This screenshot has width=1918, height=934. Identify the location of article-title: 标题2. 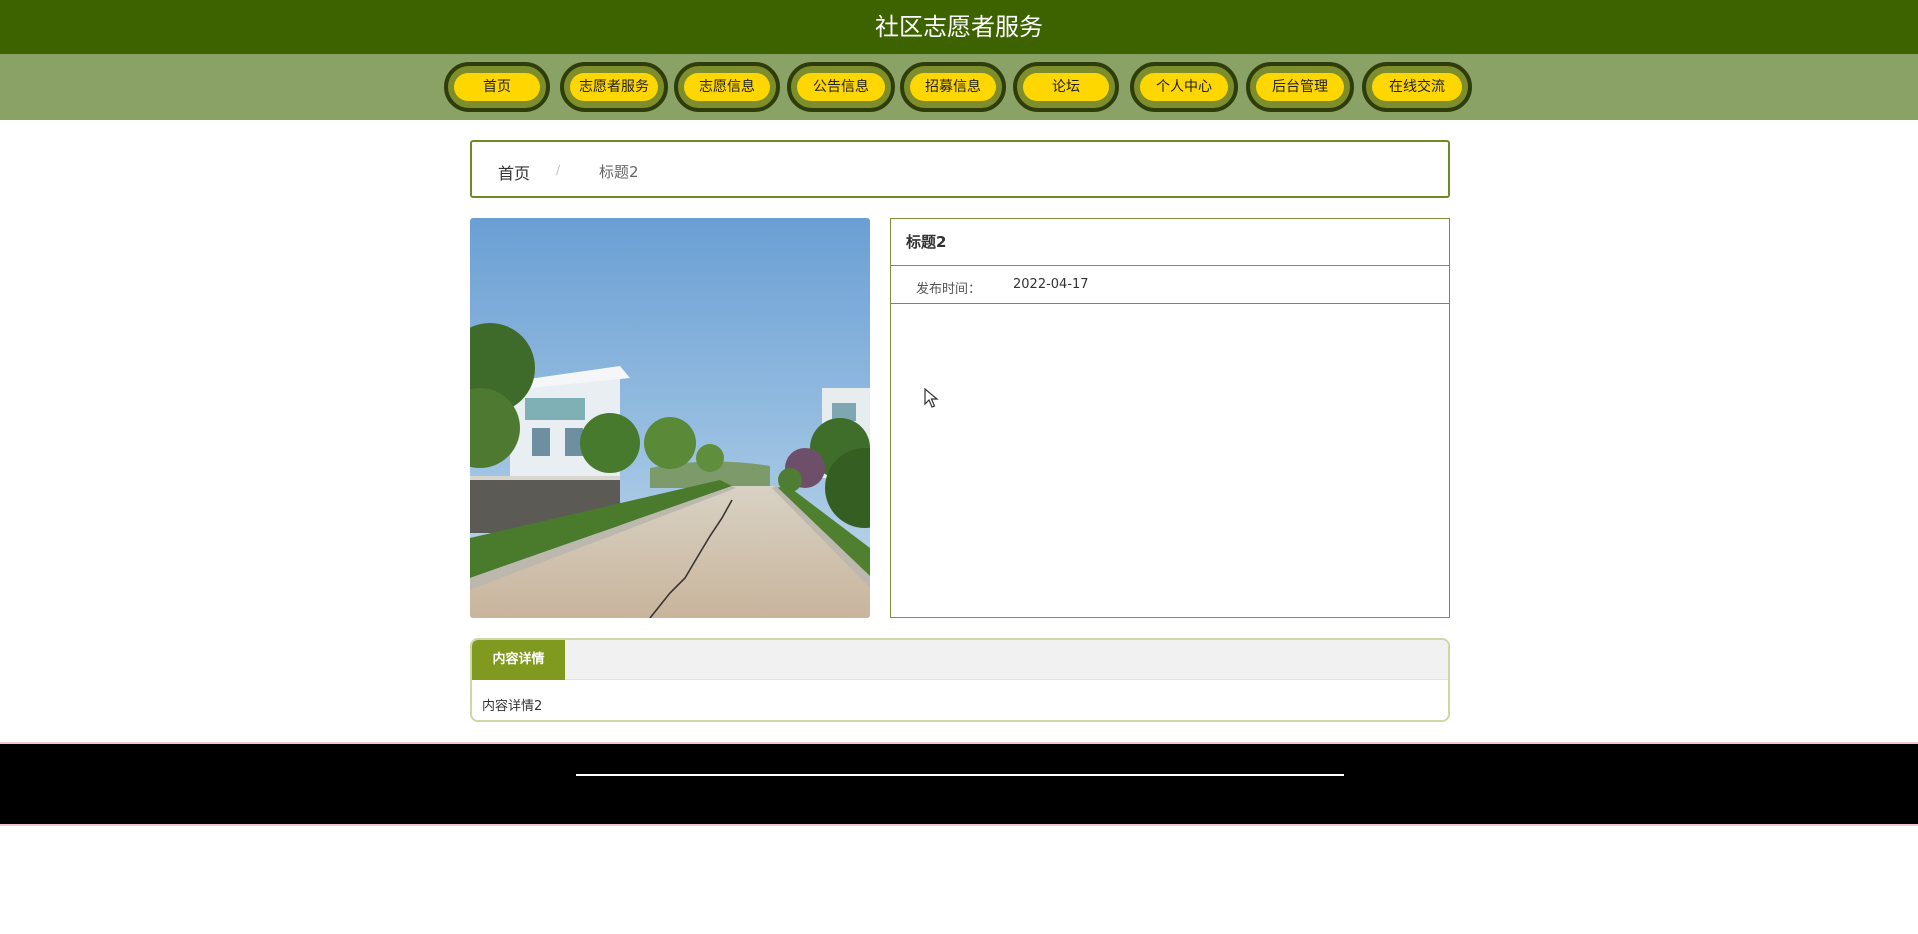
(1170, 242).